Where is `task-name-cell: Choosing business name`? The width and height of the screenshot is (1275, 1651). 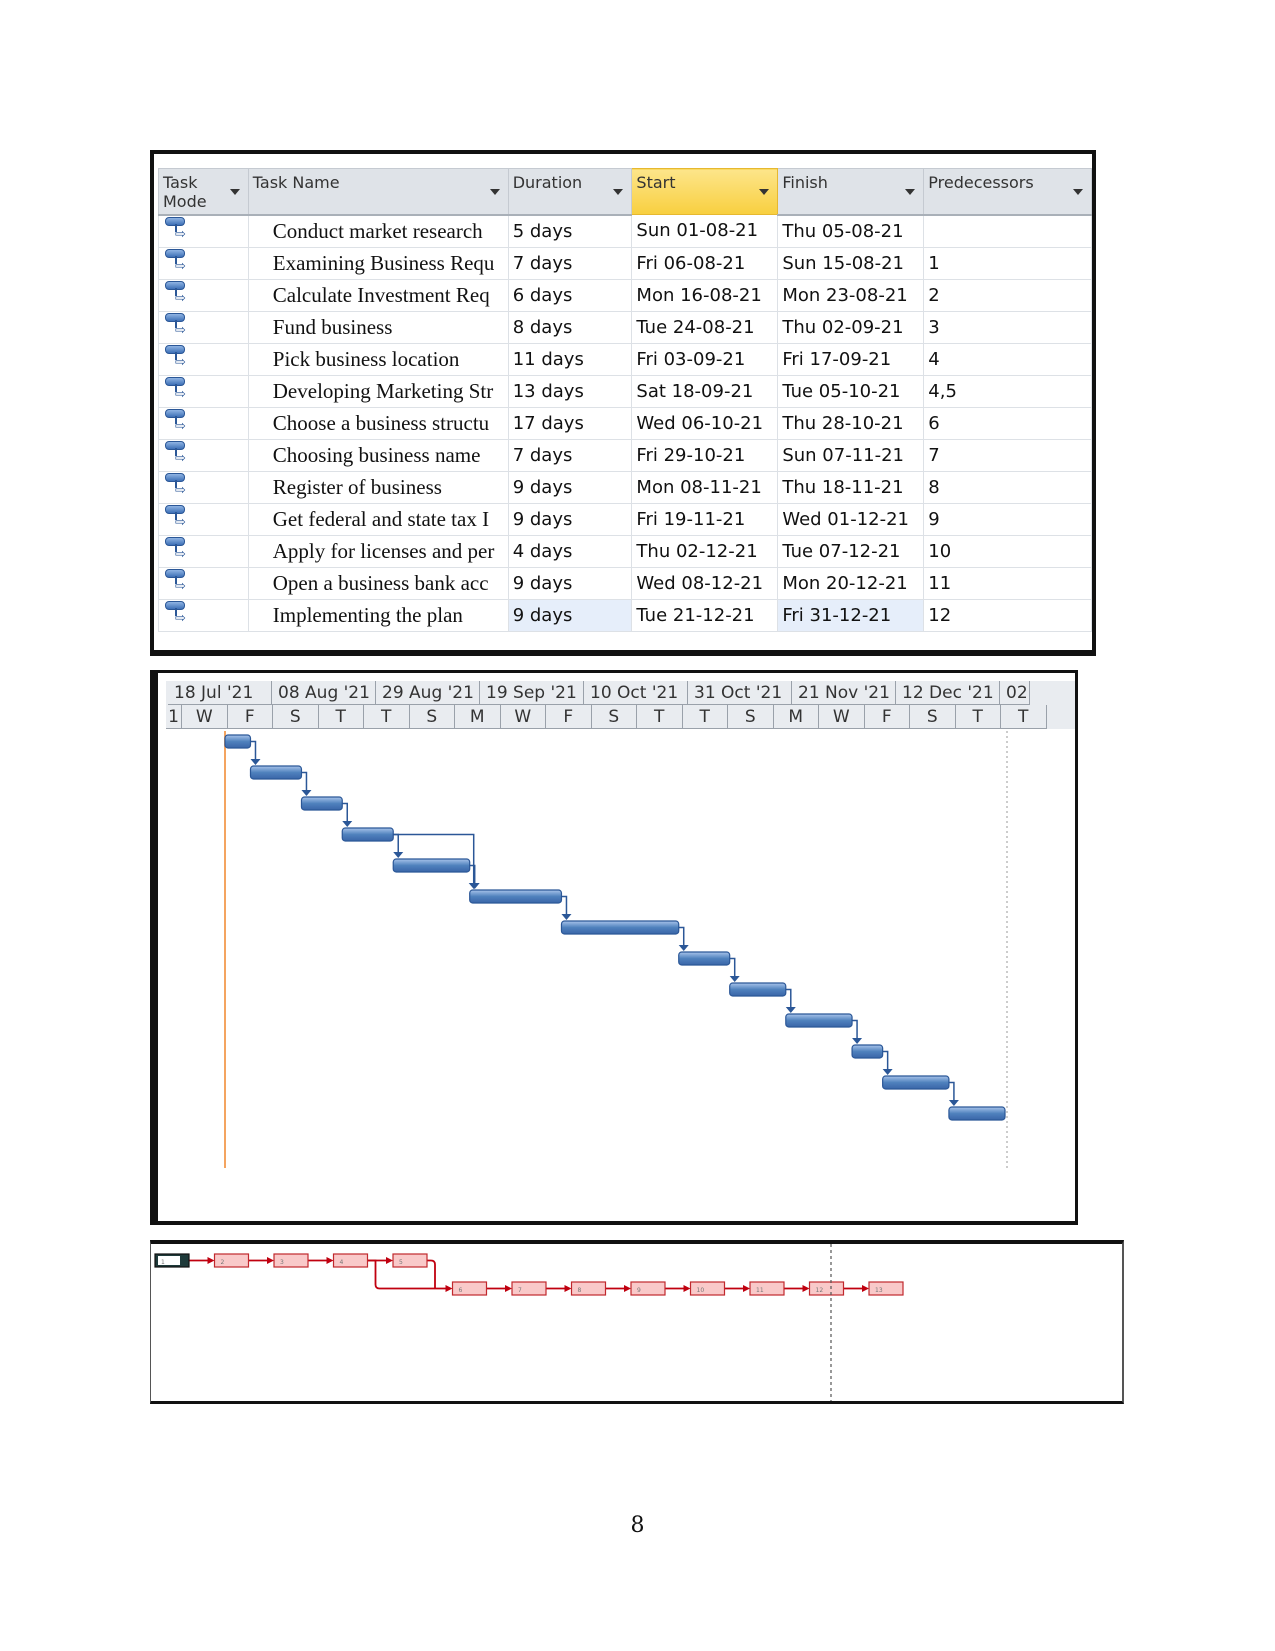 task-name-cell: Choosing business name is located at coordinates (378, 455).